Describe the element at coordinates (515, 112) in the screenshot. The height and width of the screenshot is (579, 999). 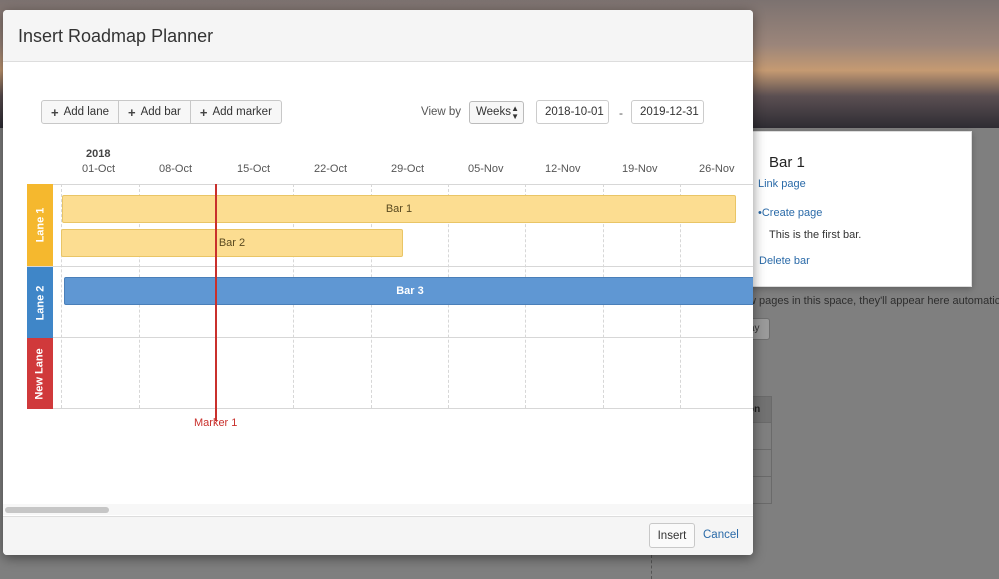
I see `select-arrows-icon: ▲ ▼` at that location.